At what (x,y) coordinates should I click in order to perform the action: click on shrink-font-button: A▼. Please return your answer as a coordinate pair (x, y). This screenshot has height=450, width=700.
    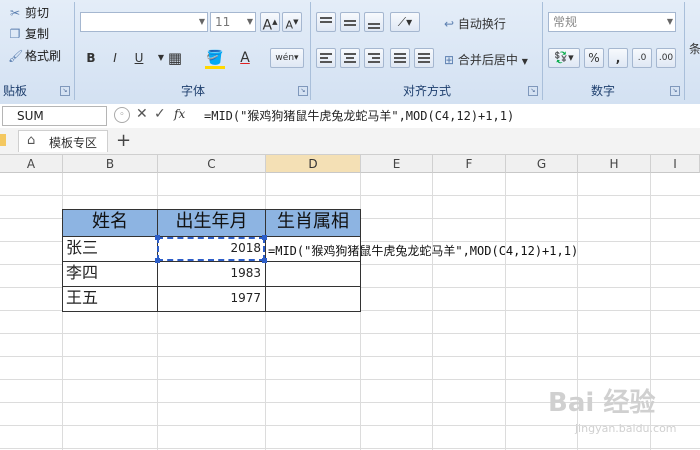
    Looking at the image, I should click on (292, 22).